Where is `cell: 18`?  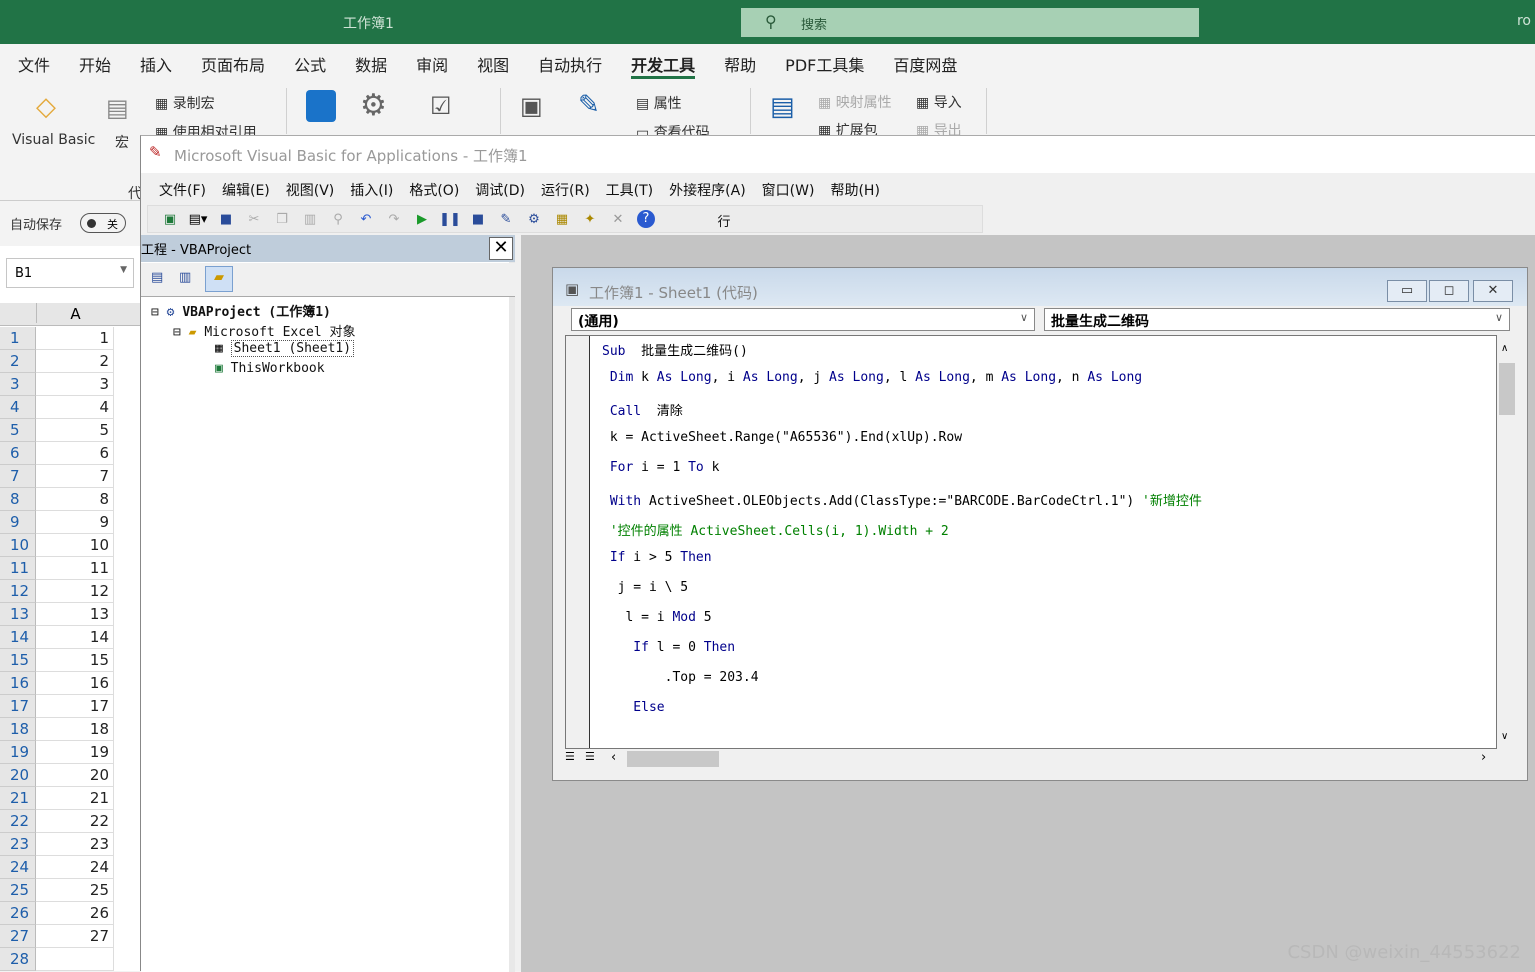
cell: 18 is located at coordinates (75, 729).